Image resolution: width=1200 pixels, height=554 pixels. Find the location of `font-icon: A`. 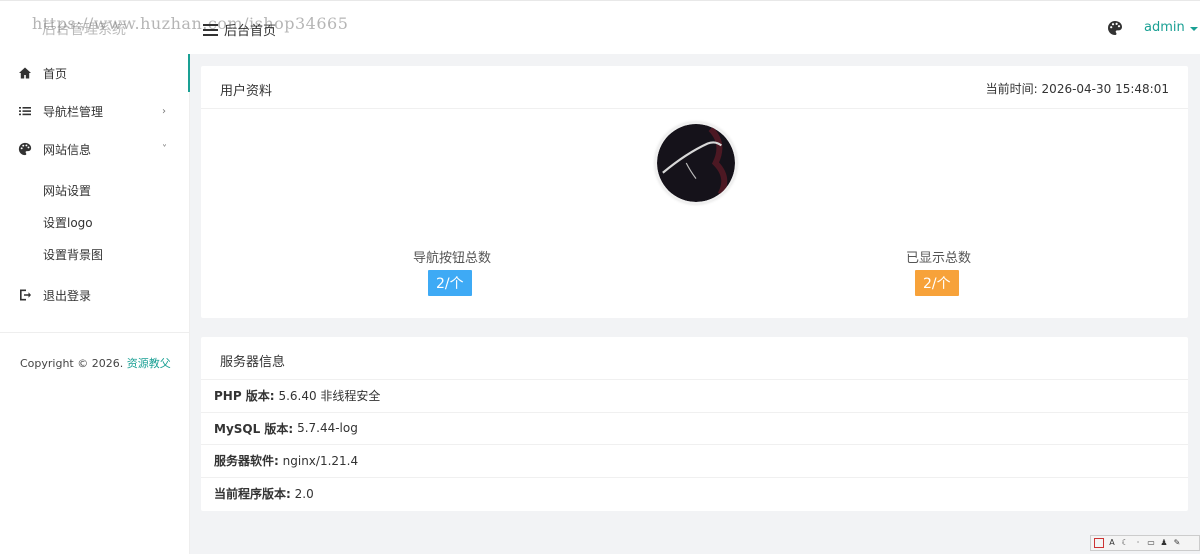

font-icon: A is located at coordinates (1112, 543).